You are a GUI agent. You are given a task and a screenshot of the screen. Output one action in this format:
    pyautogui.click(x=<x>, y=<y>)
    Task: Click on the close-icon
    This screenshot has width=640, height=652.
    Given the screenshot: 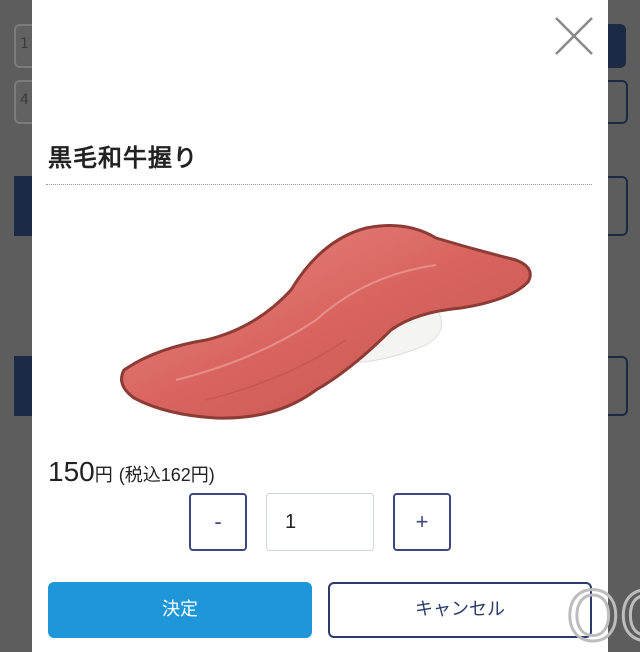 What is the action you would take?
    pyautogui.click(x=574, y=36)
    